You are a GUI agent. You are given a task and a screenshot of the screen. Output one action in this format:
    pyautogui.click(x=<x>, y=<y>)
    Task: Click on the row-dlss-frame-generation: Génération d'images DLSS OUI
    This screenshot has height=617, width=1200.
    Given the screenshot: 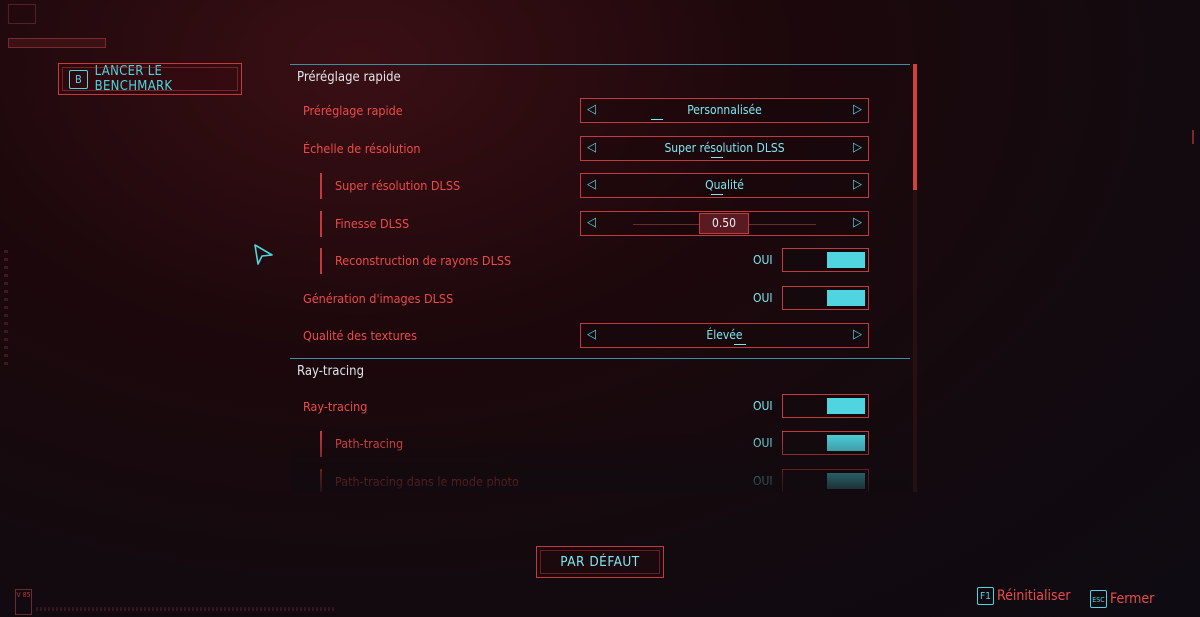 What is the action you would take?
    pyautogui.click(x=600, y=299)
    